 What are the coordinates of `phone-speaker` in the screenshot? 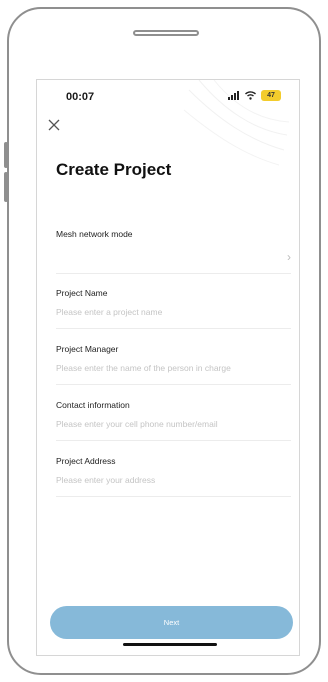 It's located at (166, 33).